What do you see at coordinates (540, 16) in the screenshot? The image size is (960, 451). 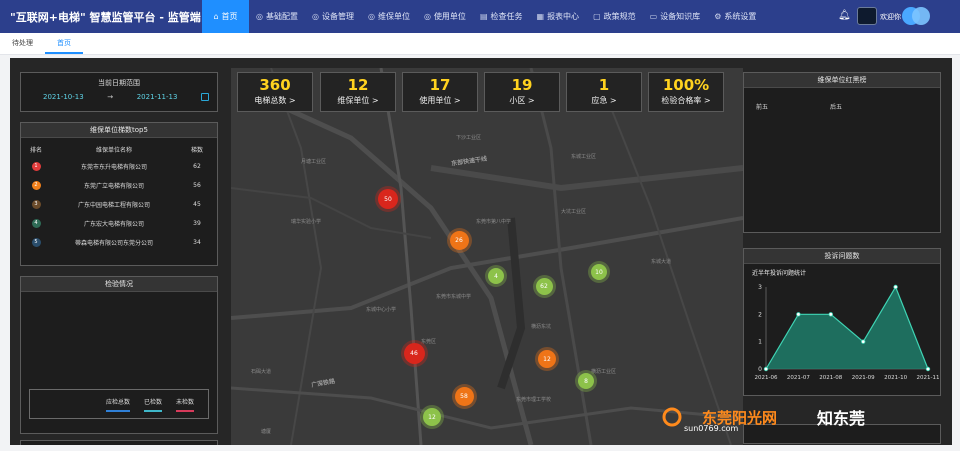 I see `report-icon: ▦` at bounding box center [540, 16].